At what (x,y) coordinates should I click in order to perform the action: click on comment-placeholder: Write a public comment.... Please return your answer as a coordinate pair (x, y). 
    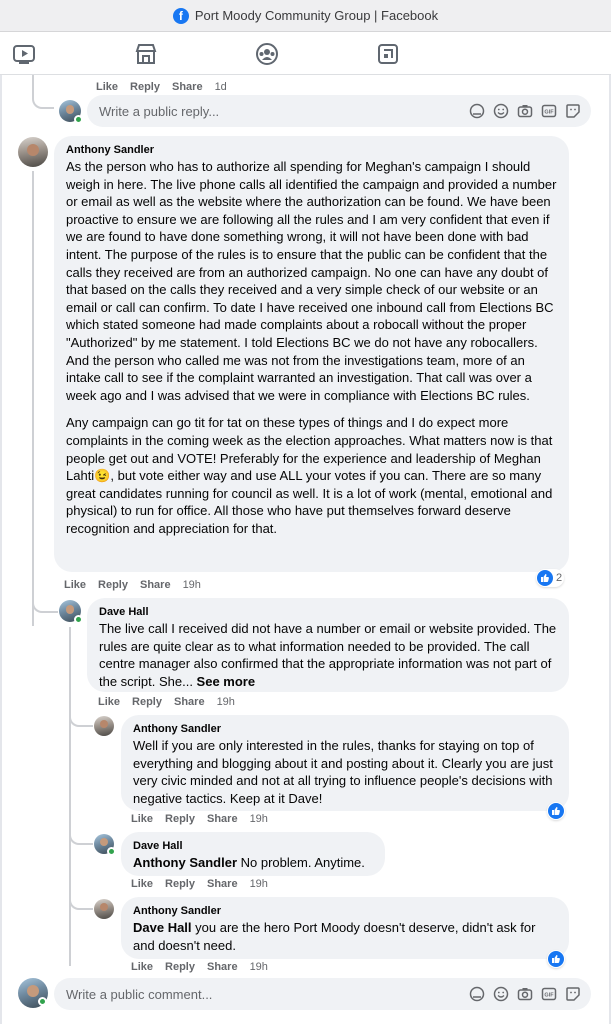
    Looking at the image, I should click on (139, 994).